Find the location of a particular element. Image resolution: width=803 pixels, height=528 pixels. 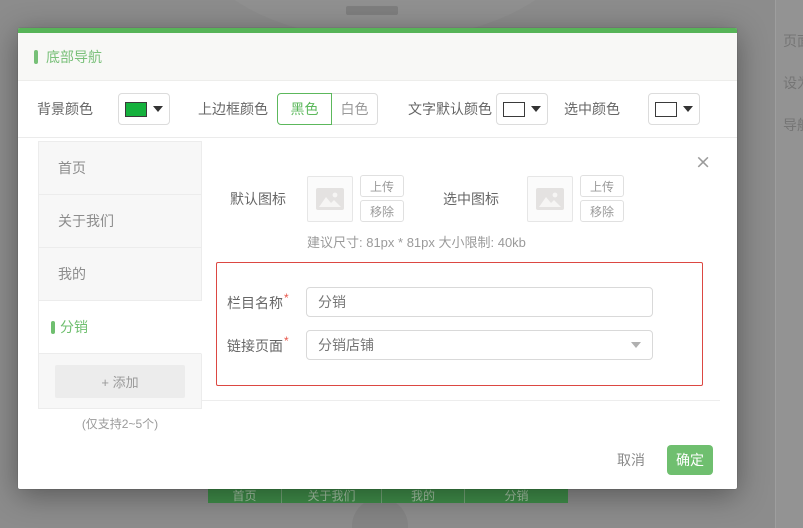

tab-mine: 我的 is located at coordinates (120, 274).